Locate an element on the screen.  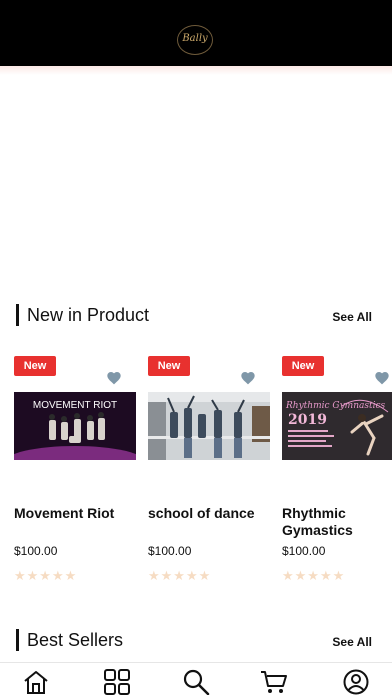
cart-icon is located at coordinates (274, 682).